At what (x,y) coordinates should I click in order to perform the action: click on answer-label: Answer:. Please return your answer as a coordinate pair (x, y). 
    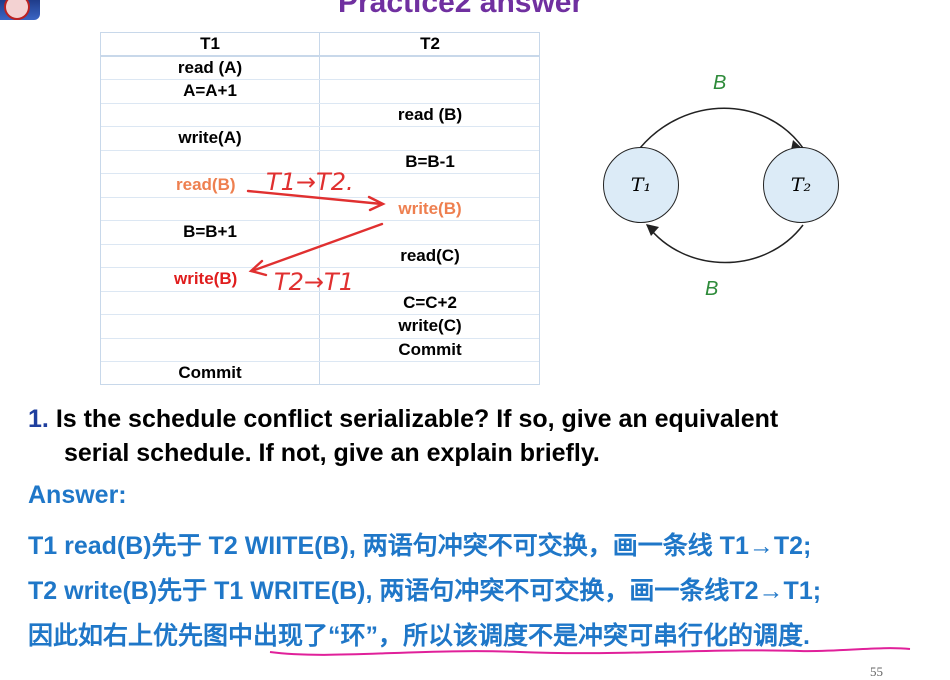
    Looking at the image, I should click on (77, 495).